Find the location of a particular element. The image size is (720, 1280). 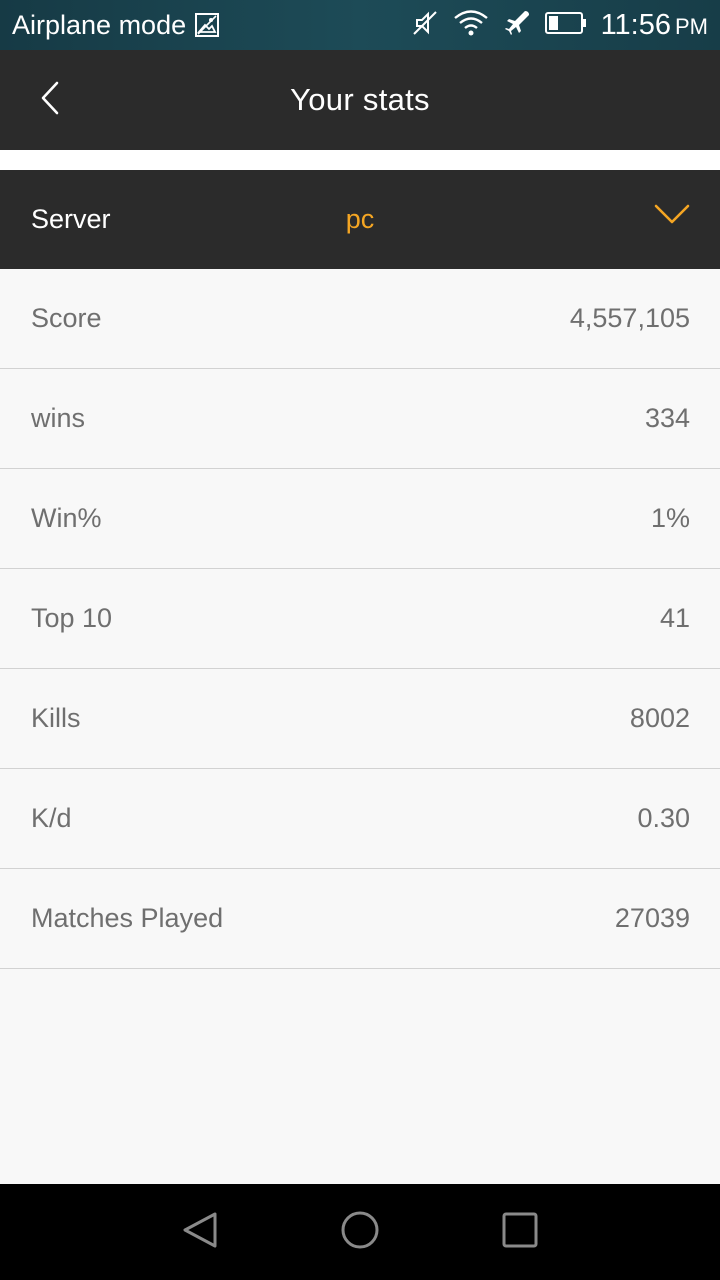

server-value: pc is located at coordinates (360, 219).